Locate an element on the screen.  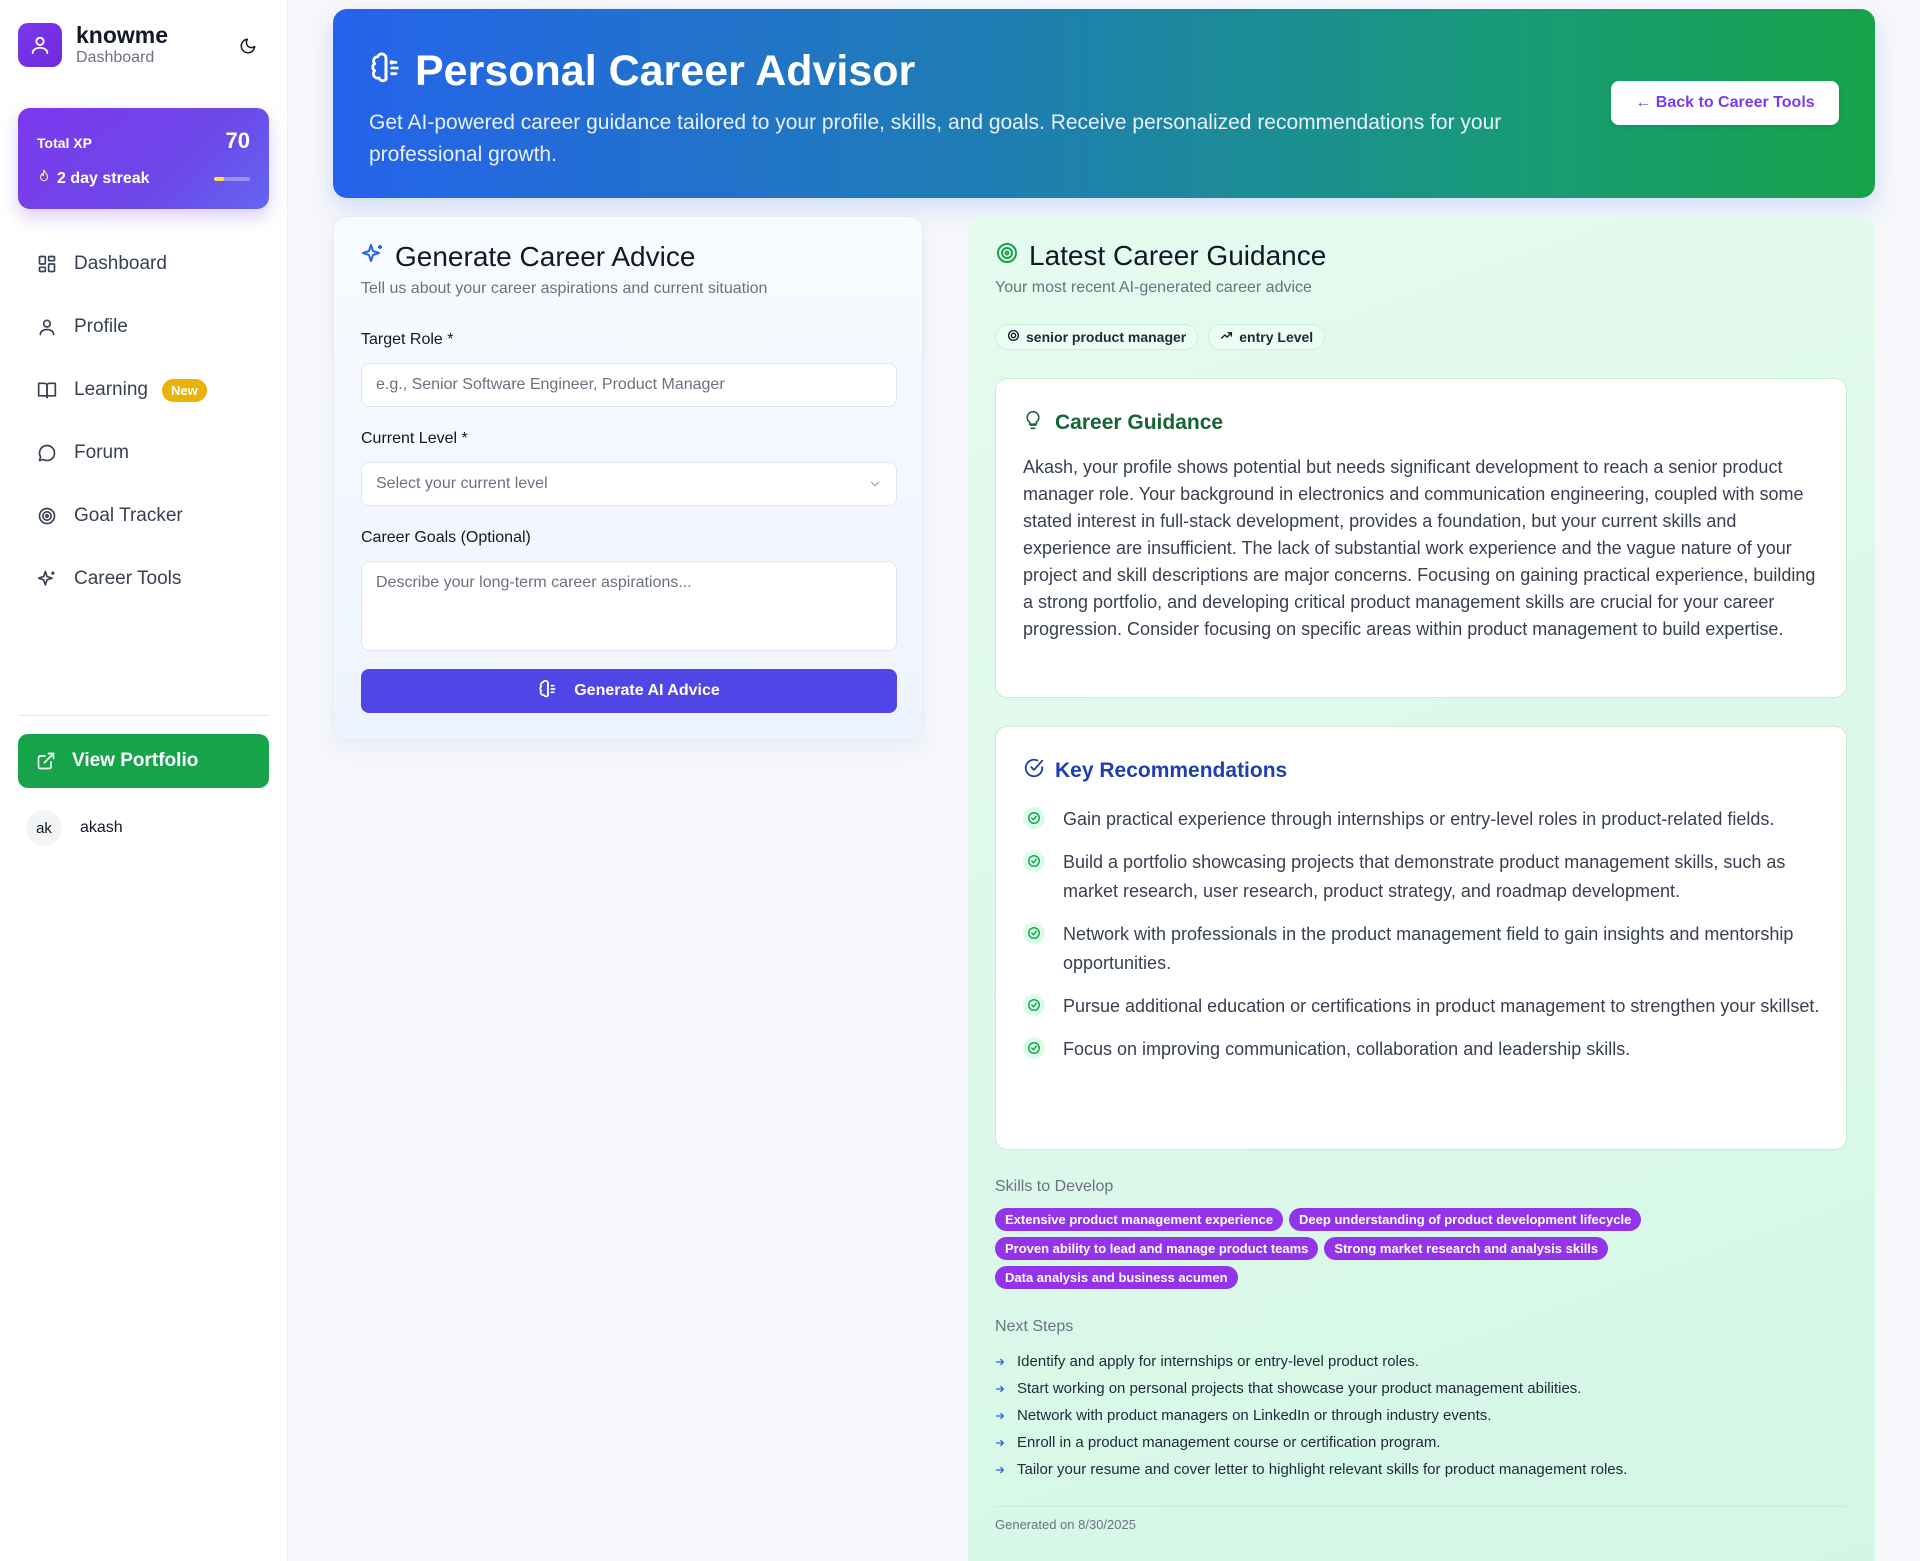
user-name: akash is located at coordinates (101, 827).